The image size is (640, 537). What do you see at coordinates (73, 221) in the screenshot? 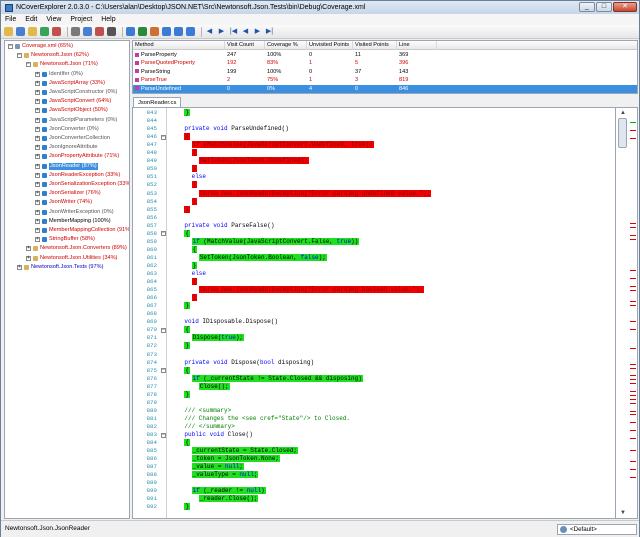
I see `tree-node: + MemberMapping (100%)` at bounding box center [73, 221].